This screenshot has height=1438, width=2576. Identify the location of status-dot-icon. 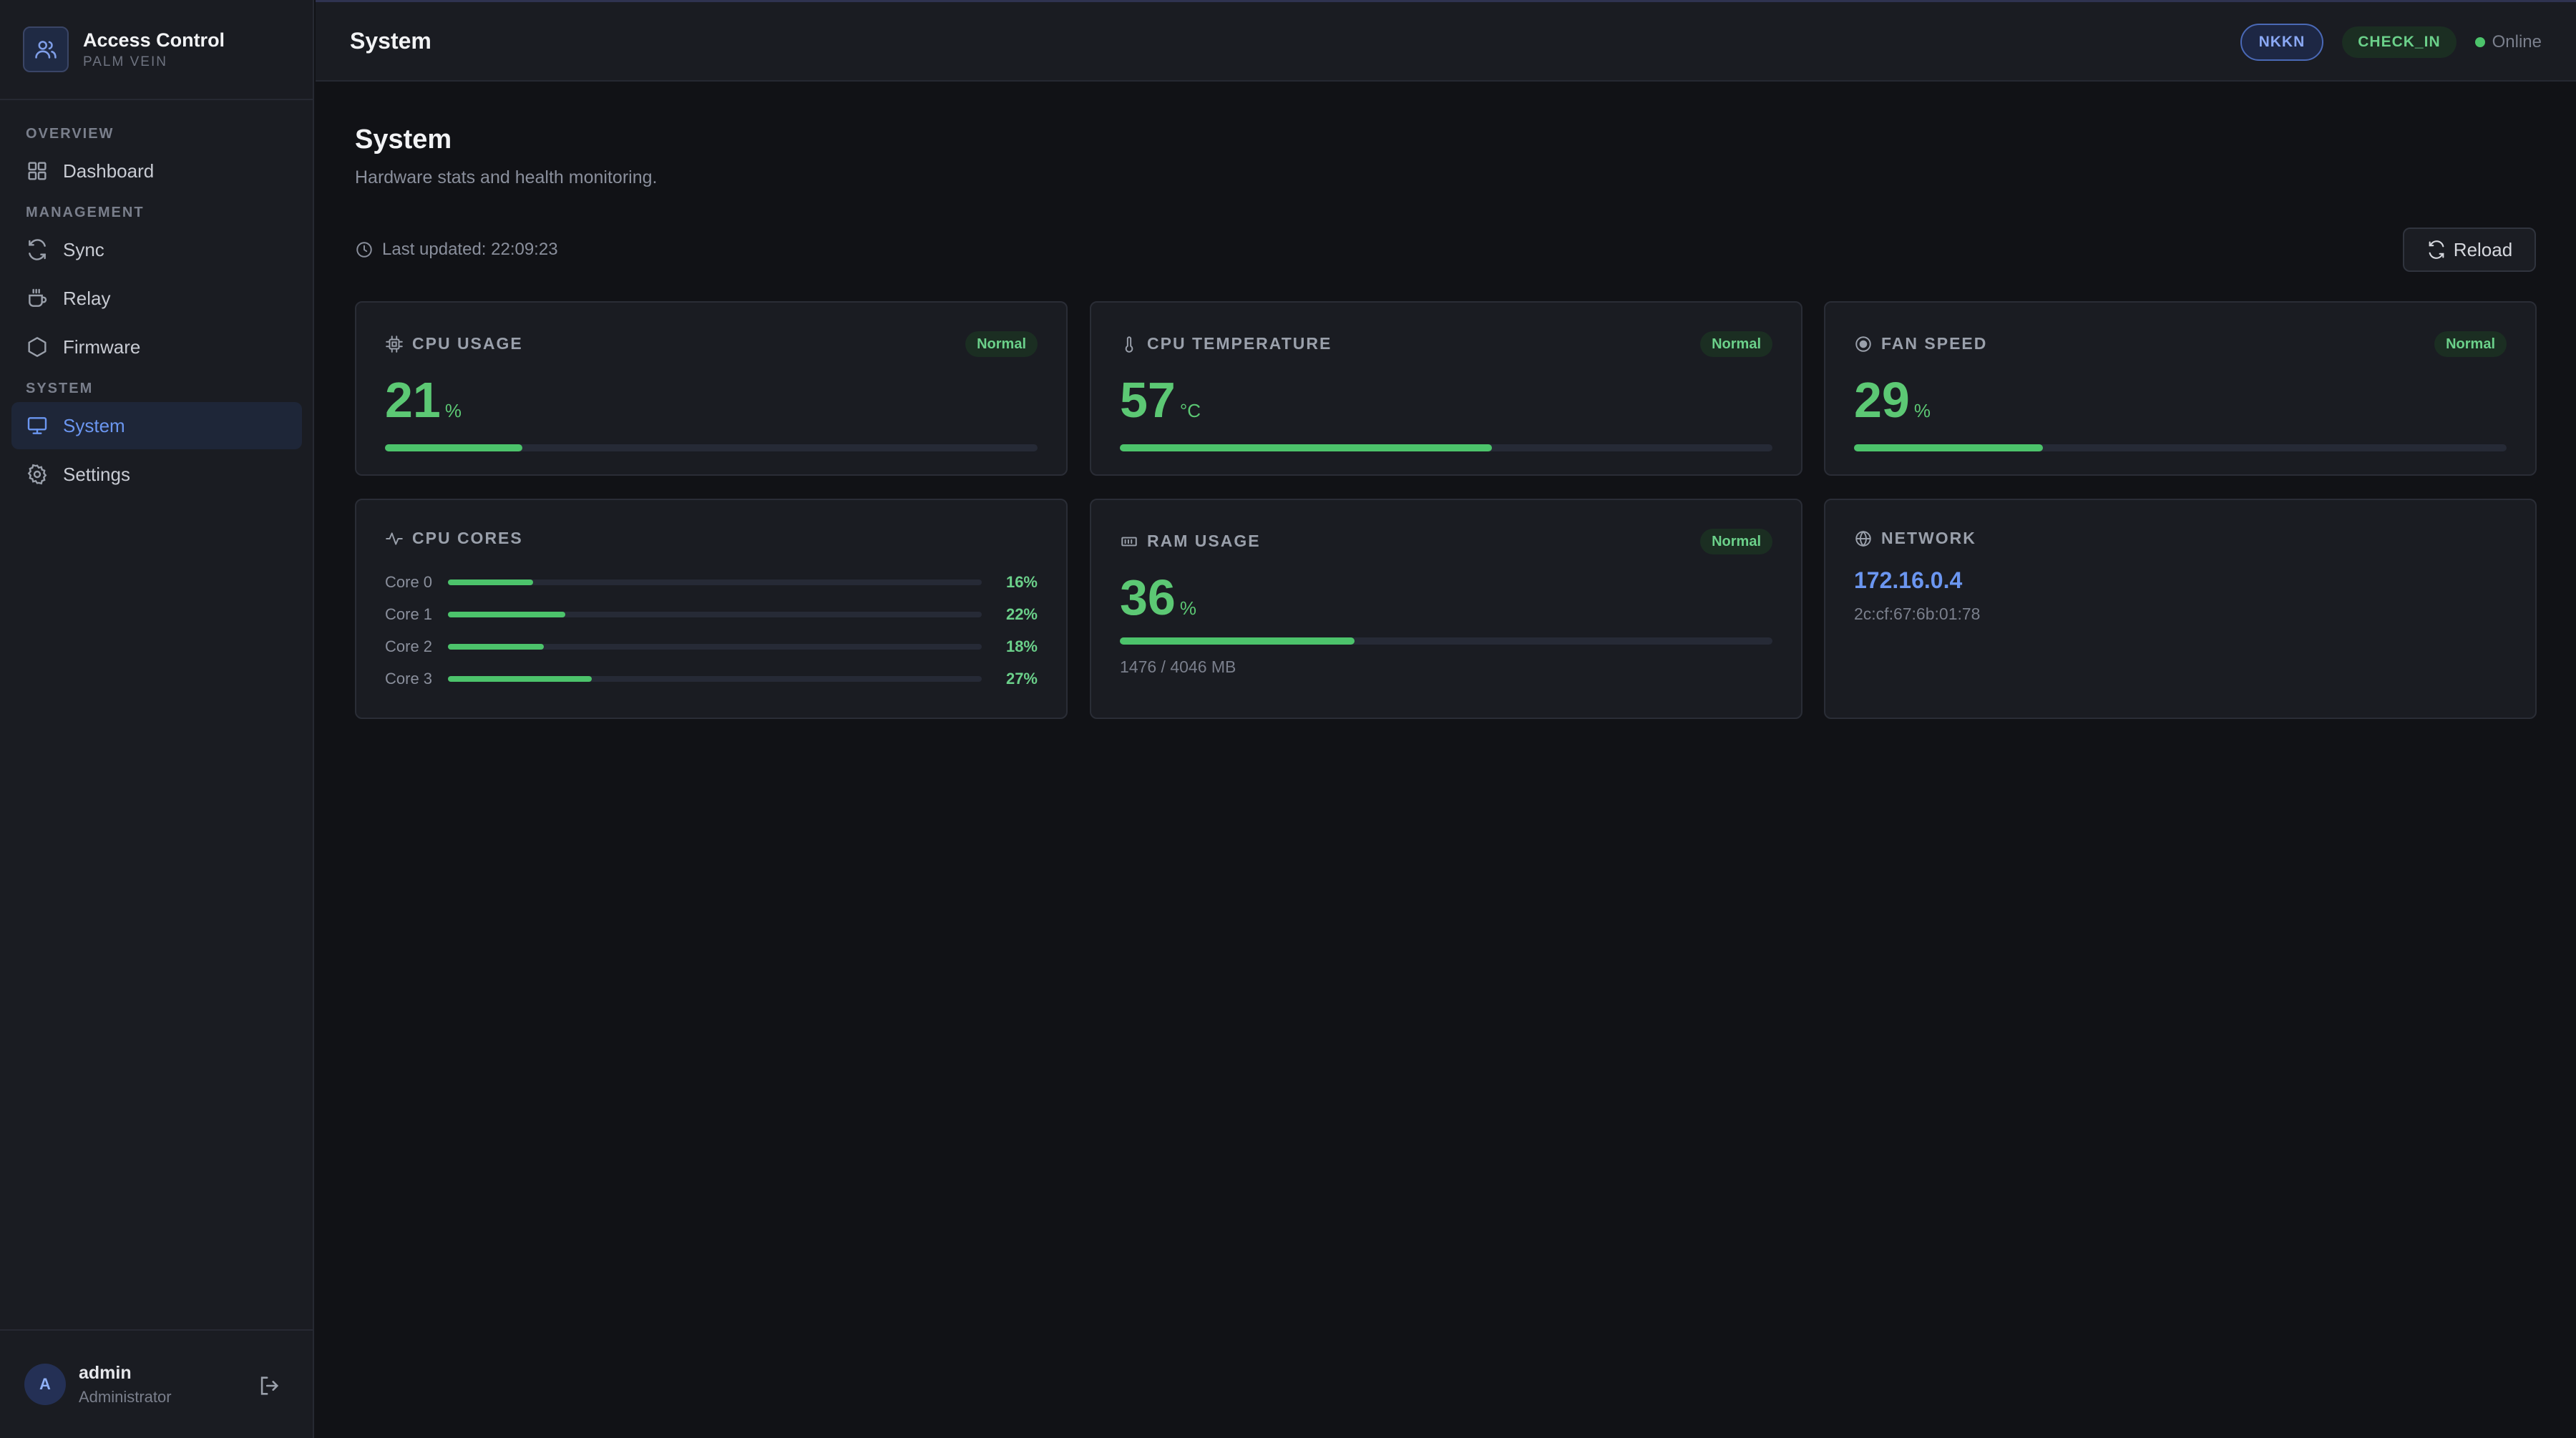
(2479, 42).